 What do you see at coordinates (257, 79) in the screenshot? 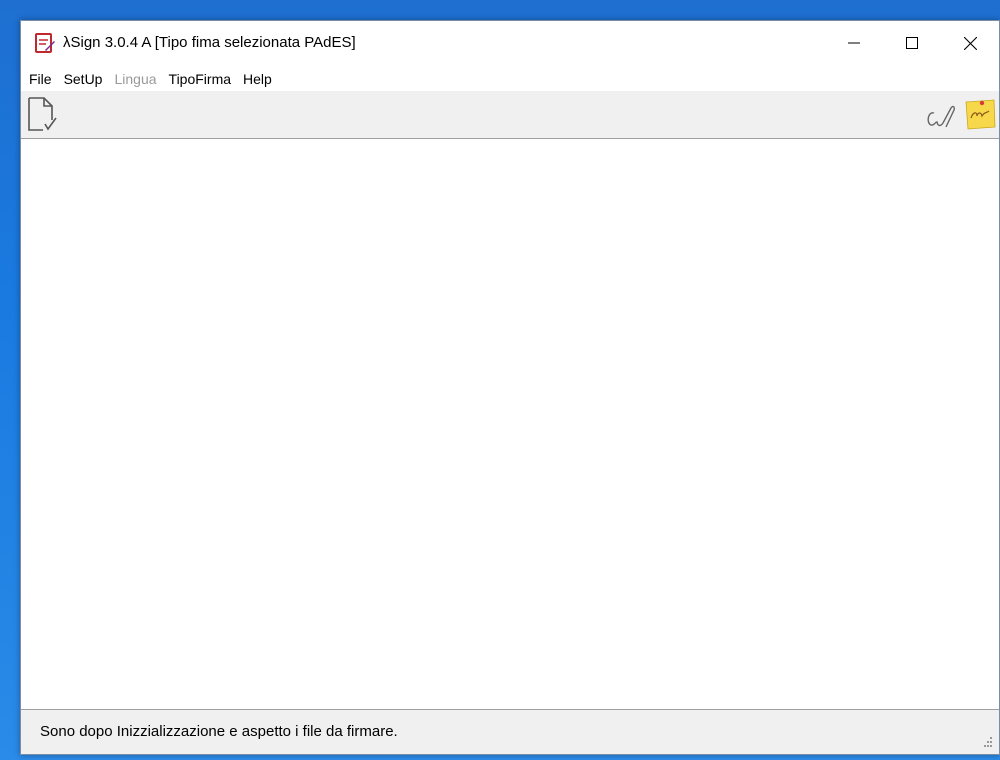
I see `menu-help: Help` at bounding box center [257, 79].